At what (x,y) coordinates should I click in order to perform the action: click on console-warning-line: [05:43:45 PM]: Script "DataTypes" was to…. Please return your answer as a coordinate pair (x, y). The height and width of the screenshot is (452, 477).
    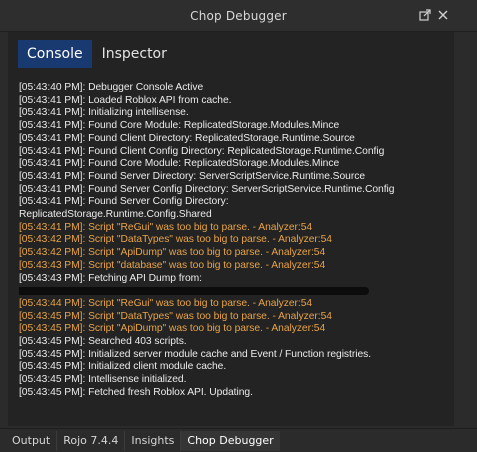
    Looking at the image, I should click on (175, 316).